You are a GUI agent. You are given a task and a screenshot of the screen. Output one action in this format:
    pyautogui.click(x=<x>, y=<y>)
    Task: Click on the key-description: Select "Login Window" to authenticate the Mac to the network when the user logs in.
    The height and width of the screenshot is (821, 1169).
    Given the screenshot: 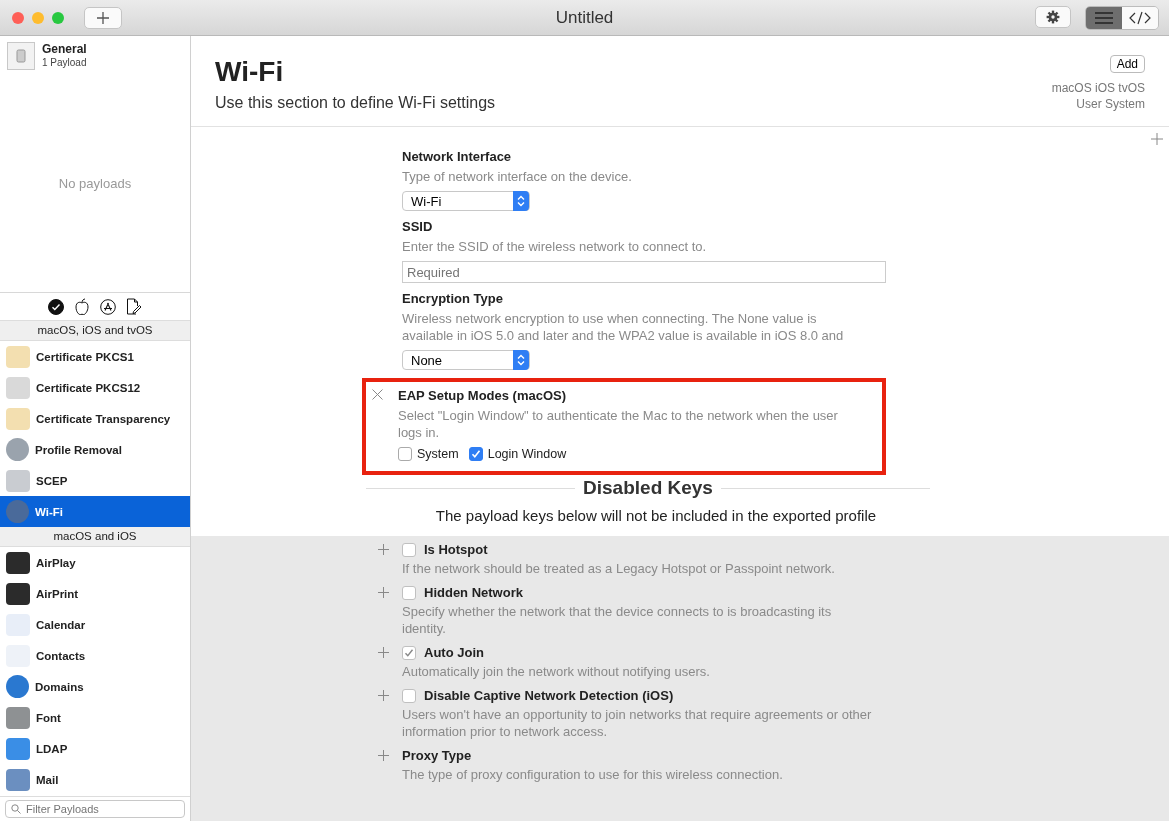 What is the action you would take?
    pyautogui.click(x=618, y=424)
    